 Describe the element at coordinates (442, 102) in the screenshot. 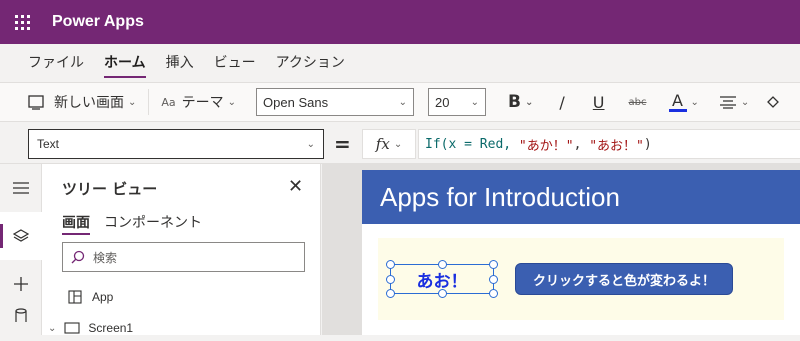

I see `font-size-value: 20` at that location.